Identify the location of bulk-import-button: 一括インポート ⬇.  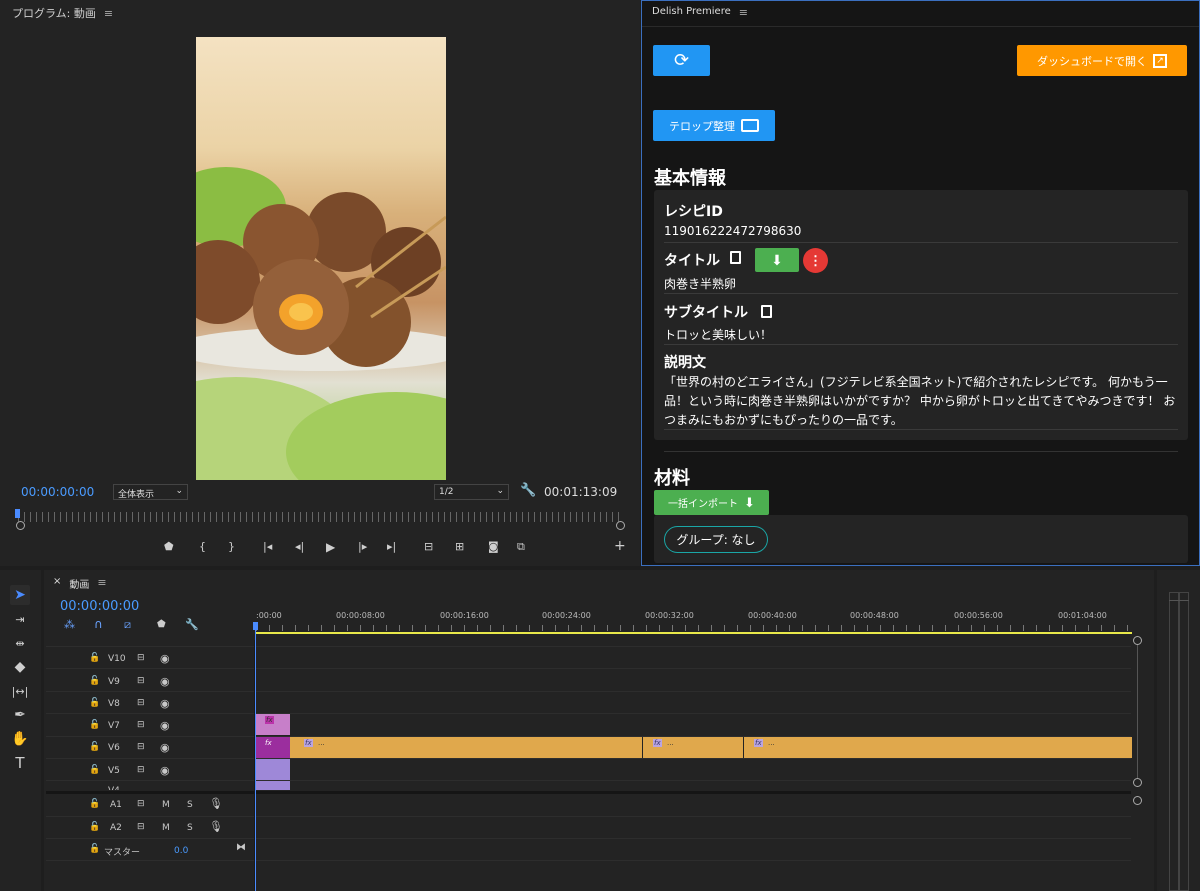
(711, 502).